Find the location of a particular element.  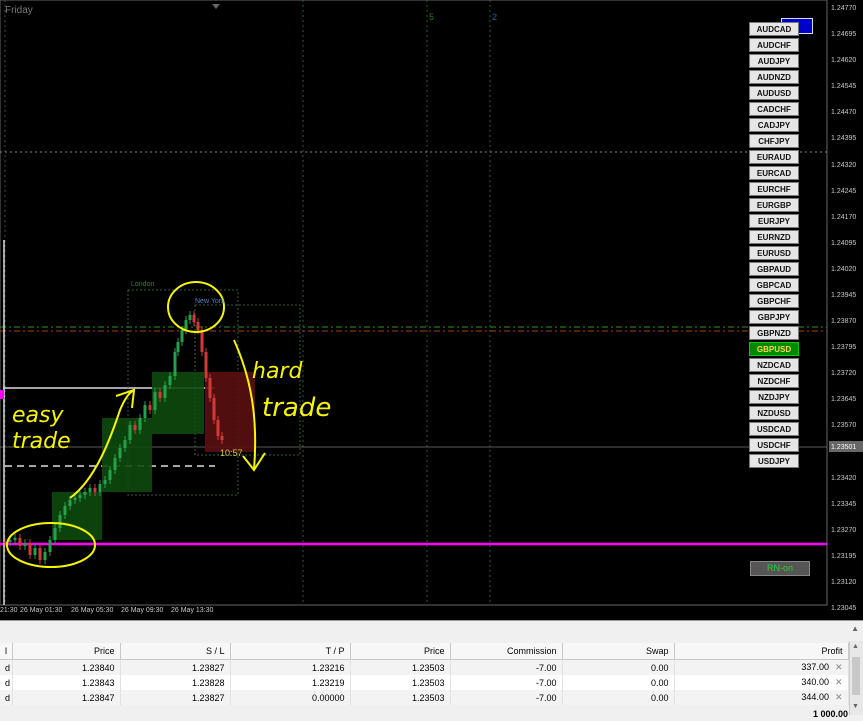

pair-button-eurjpy: EURJPY is located at coordinates (774, 221).